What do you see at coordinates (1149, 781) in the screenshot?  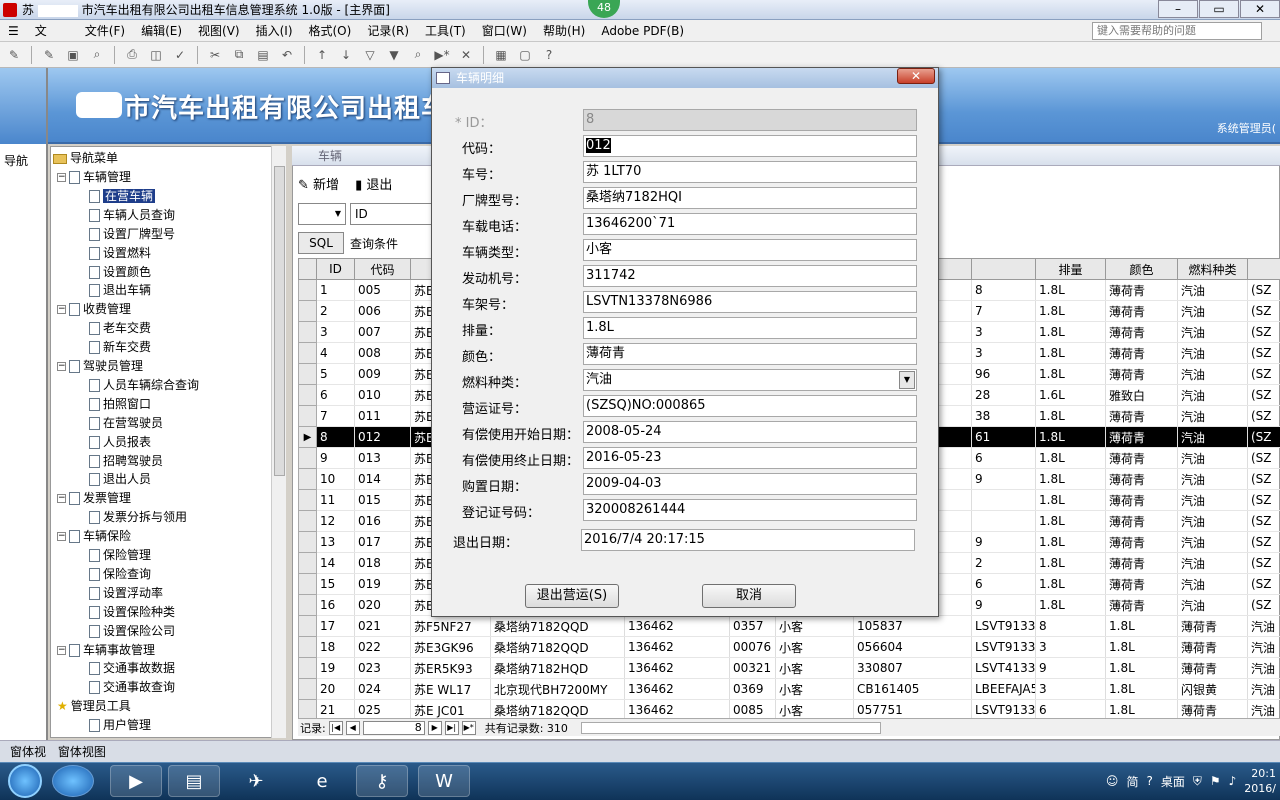 I see `help-tray-icon: ?` at bounding box center [1149, 781].